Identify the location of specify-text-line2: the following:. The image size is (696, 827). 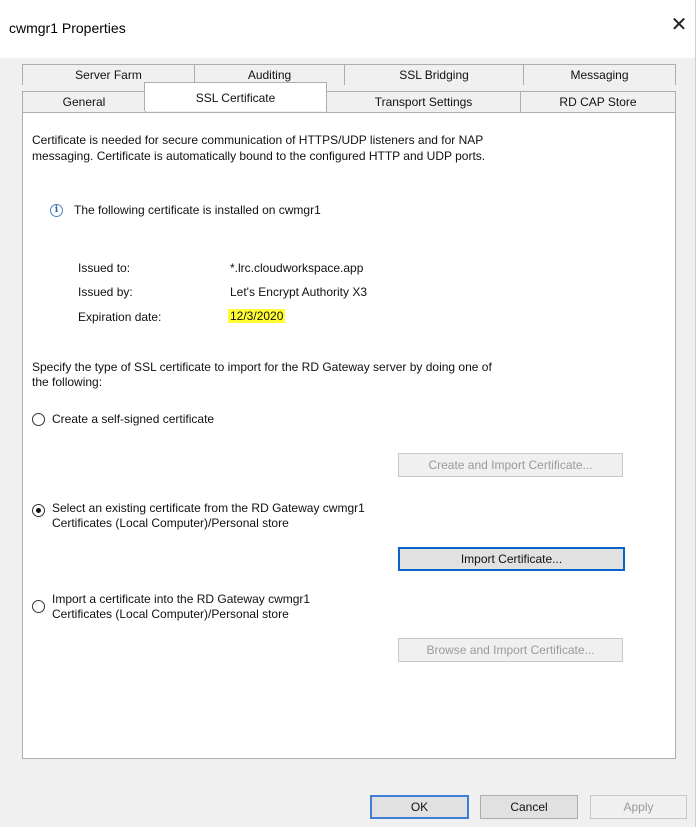
(67, 382).